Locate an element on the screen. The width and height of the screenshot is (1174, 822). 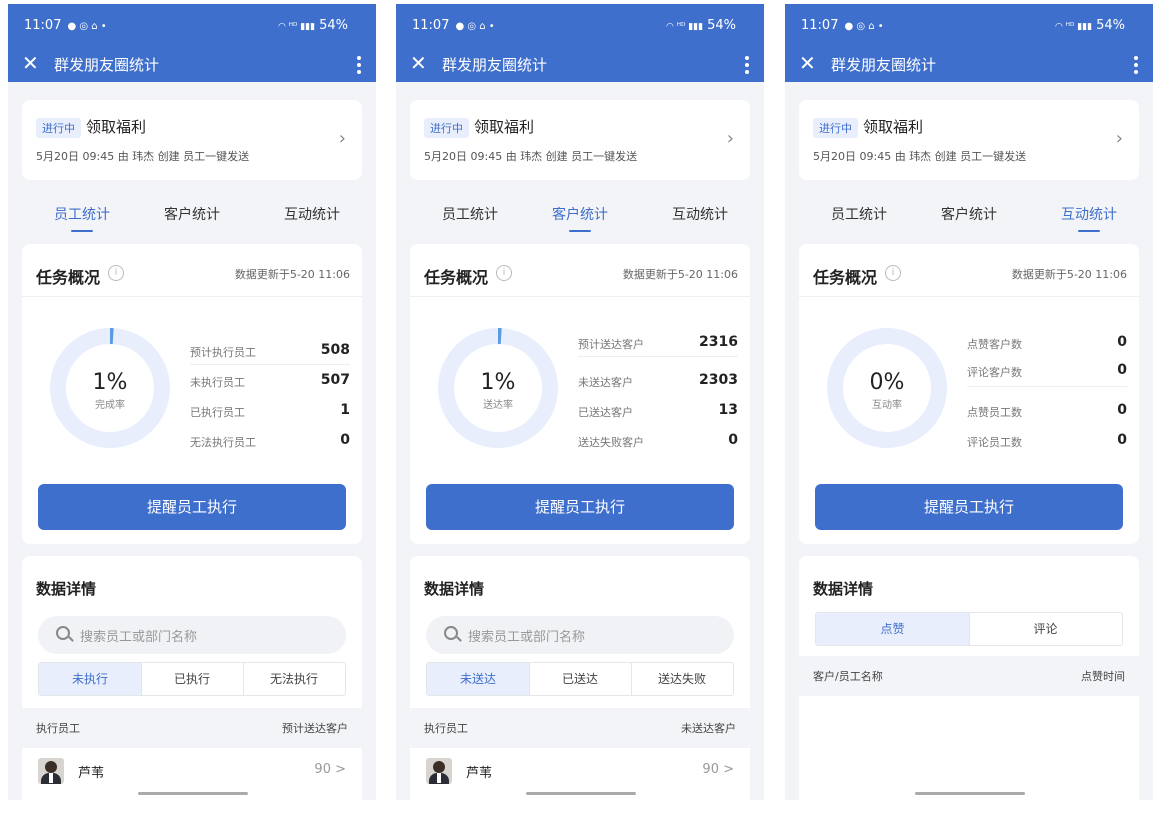
empty-list is located at coordinates (969, 748).